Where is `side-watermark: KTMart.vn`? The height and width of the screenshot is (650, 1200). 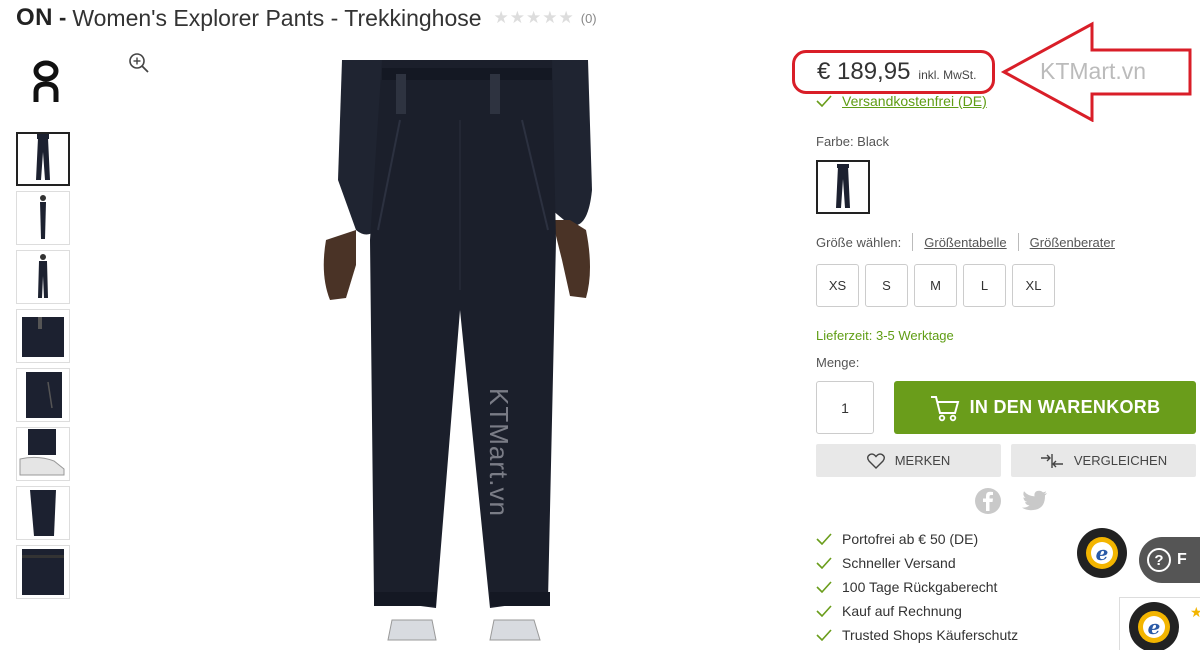
side-watermark: KTMart.vn is located at coordinates (1093, 71).